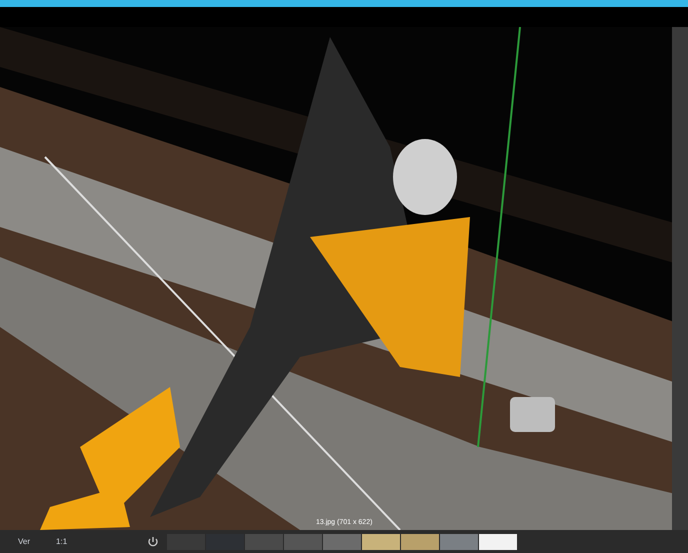 The image size is (688, 553). I want to click on power-icon, so click(153, 542).